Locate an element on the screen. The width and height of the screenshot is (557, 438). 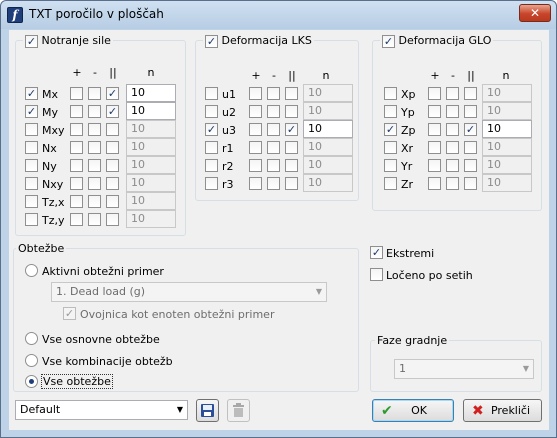
aktivni-primer-radio is located at coordinates (31, 270).